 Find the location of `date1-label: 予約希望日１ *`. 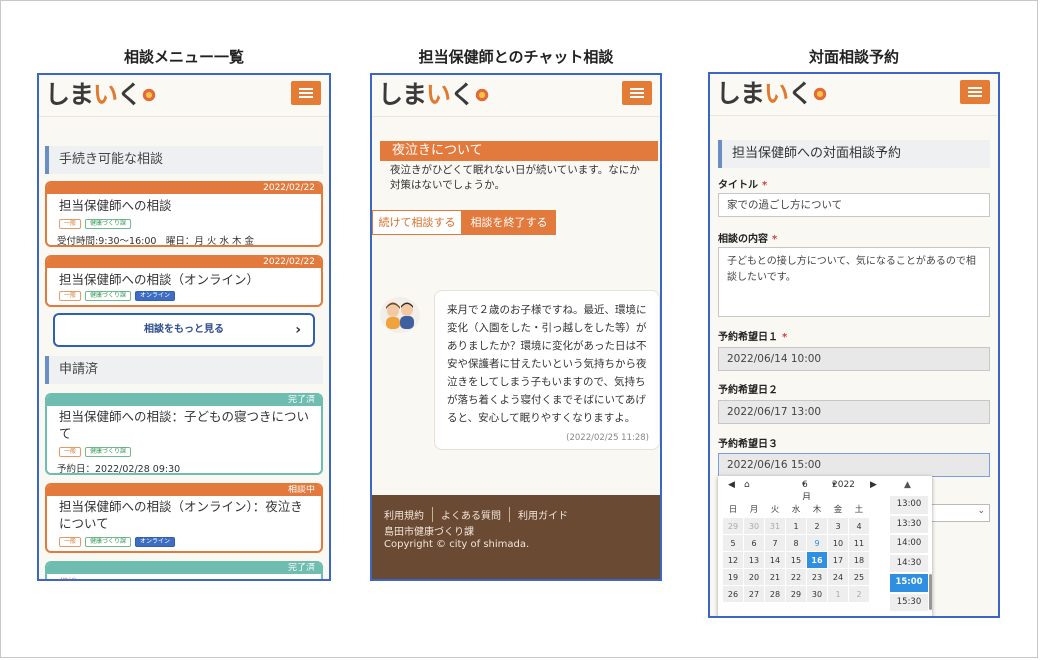

date1-label: 予約希望日１ * is located at coordinates (753, 337).